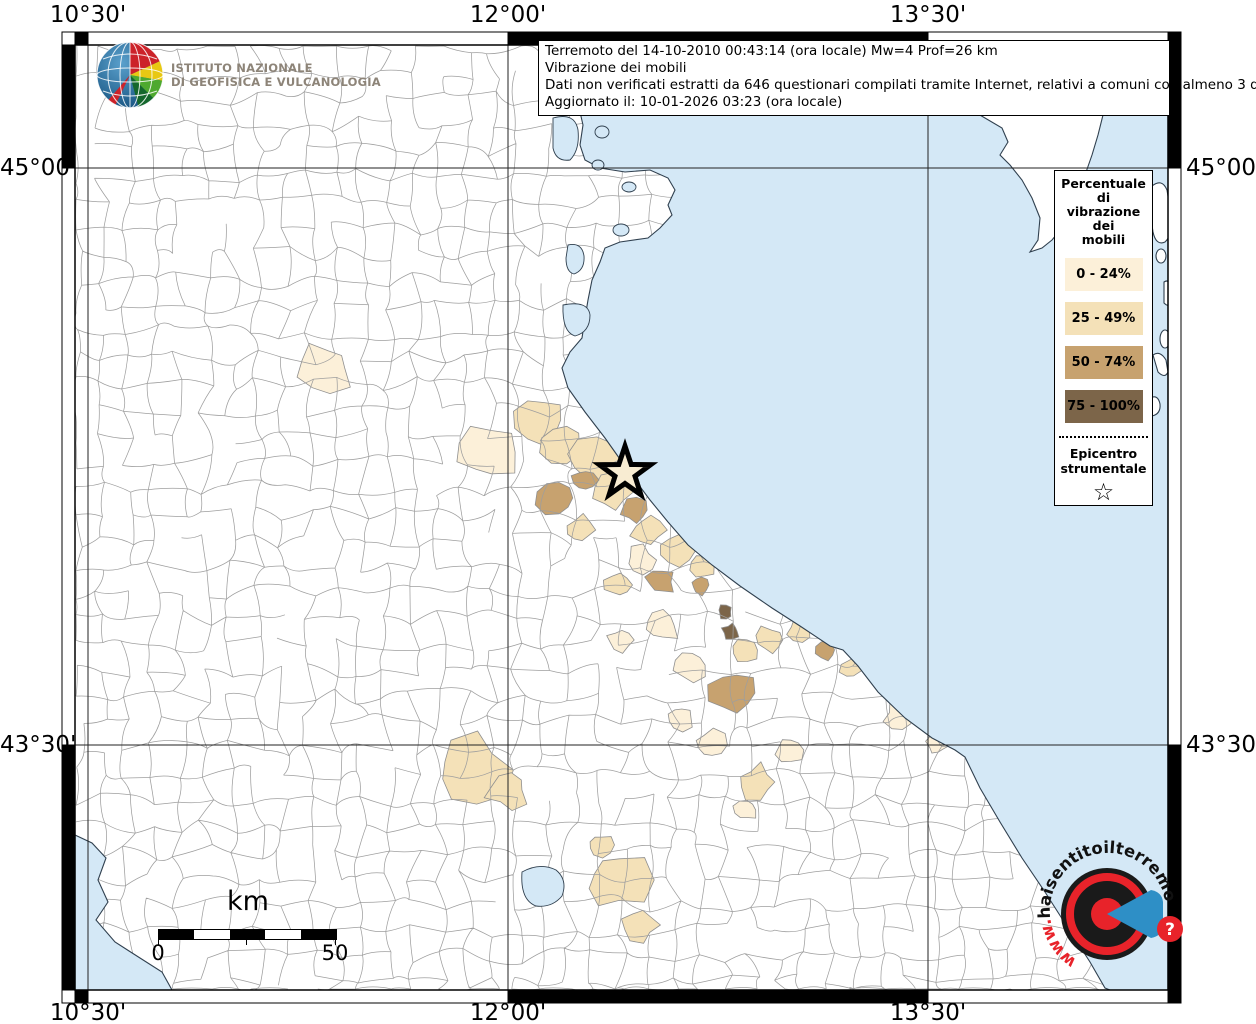 The width and height of the screenshot is (1256, 1024). Describe the element at coordinates (565, 138) in the screenshot. I see `venice-lagoon` at that location.